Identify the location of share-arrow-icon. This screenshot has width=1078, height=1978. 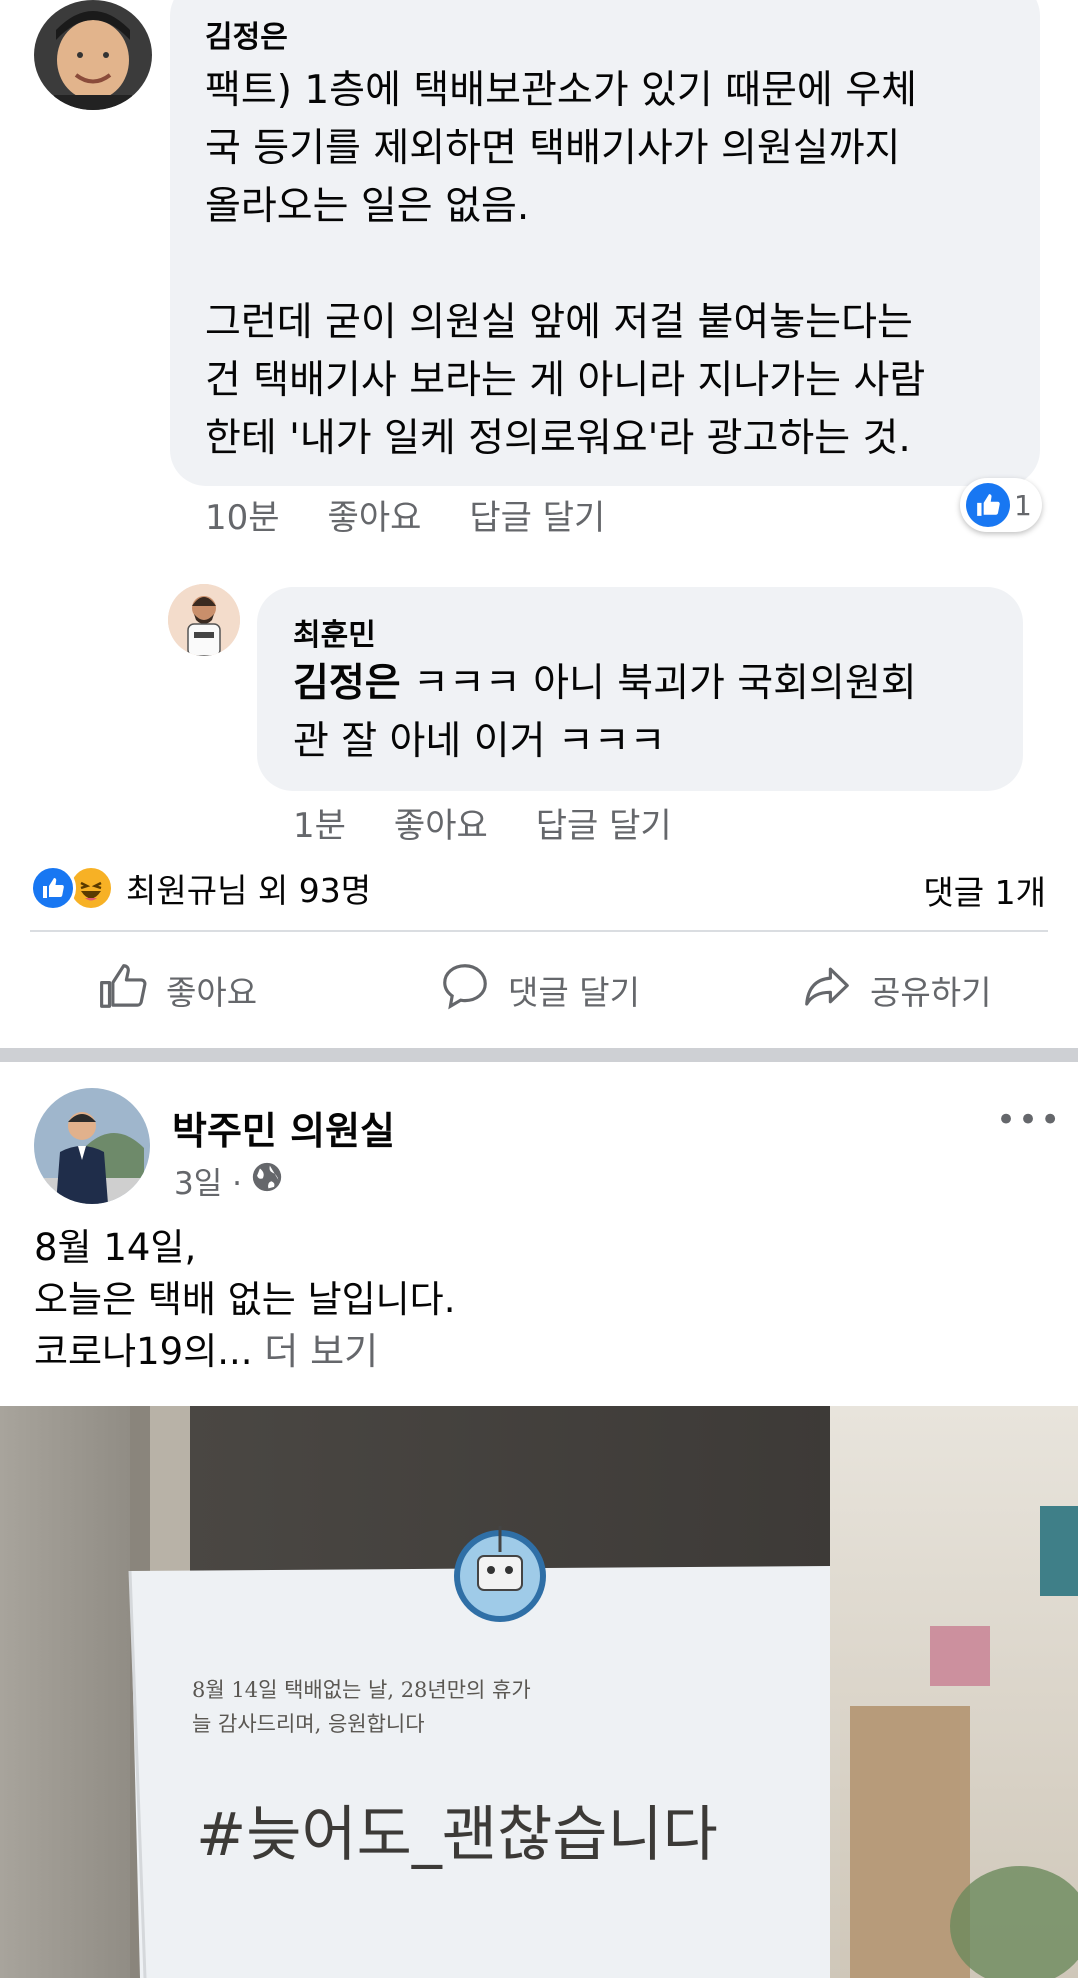
(827, 990).